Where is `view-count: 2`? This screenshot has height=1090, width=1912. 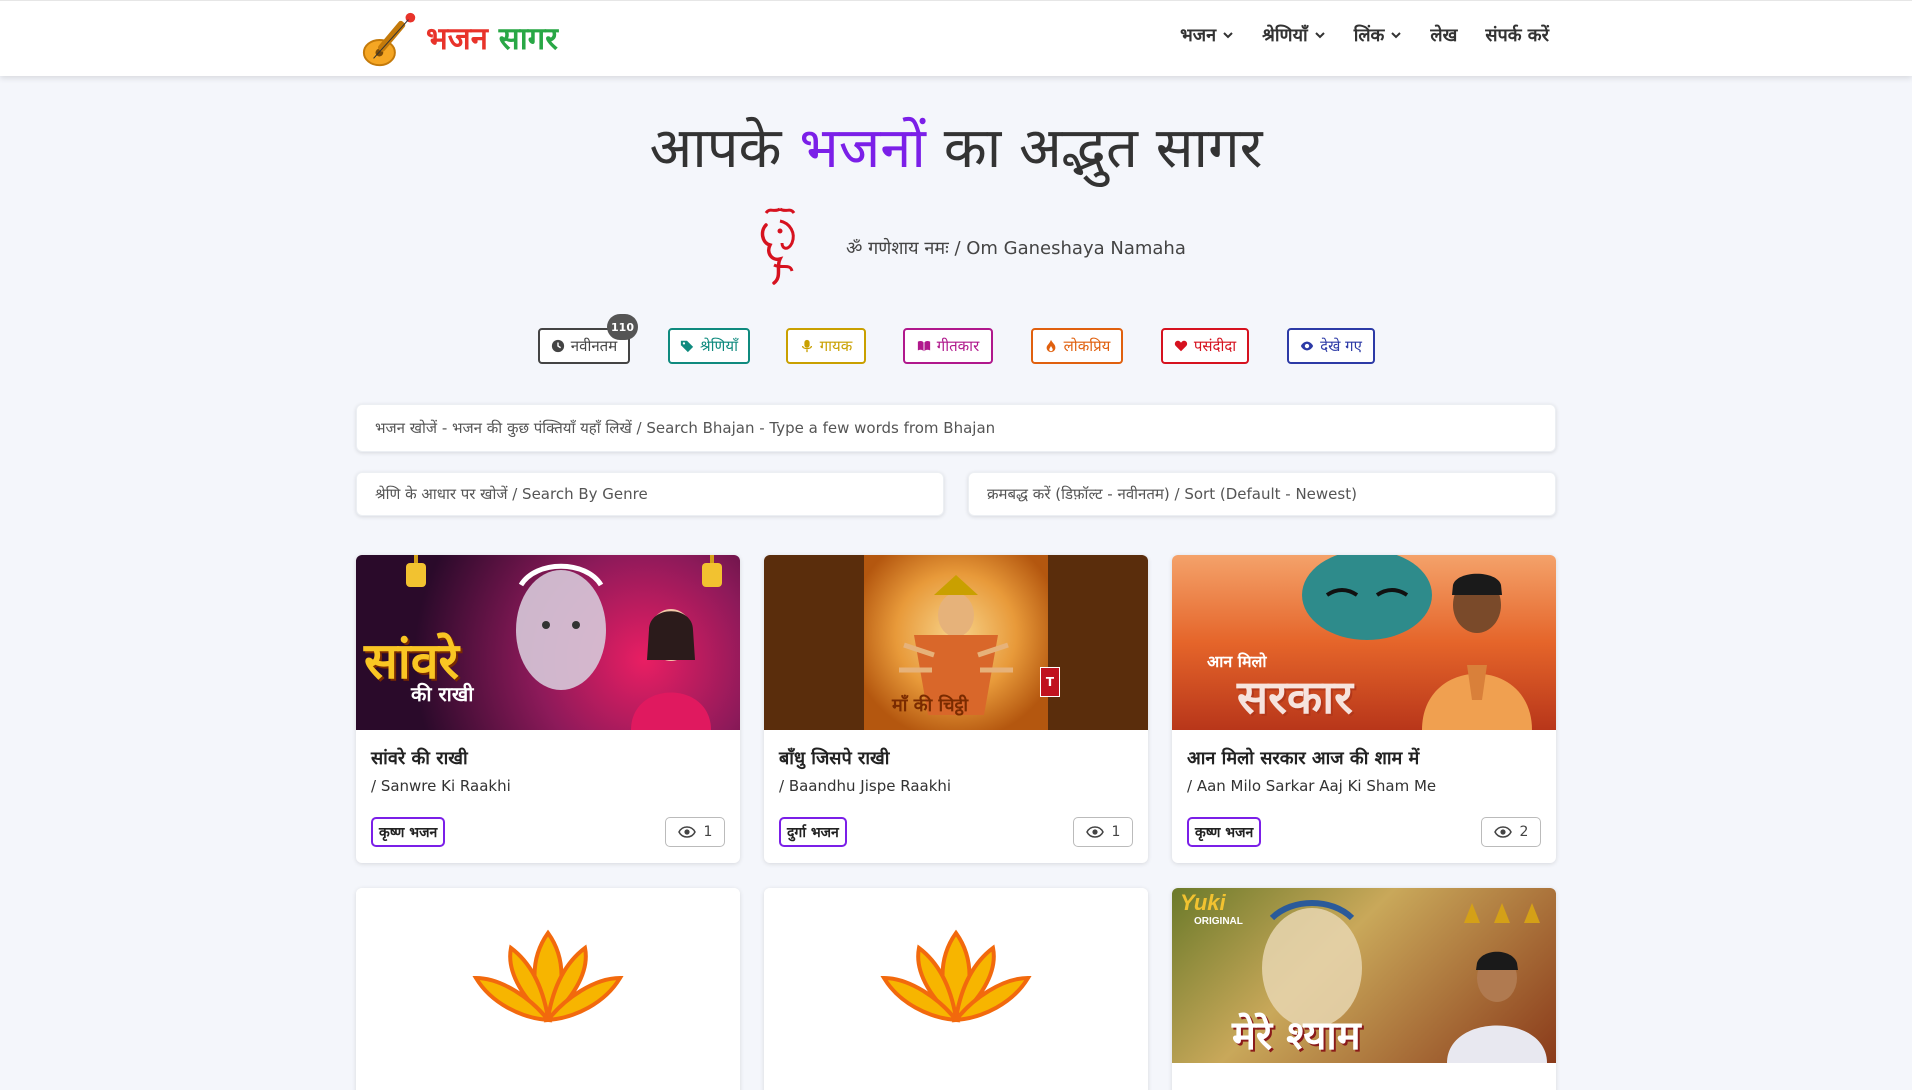 view-count: 2 is located at coordinates (1511, 832).